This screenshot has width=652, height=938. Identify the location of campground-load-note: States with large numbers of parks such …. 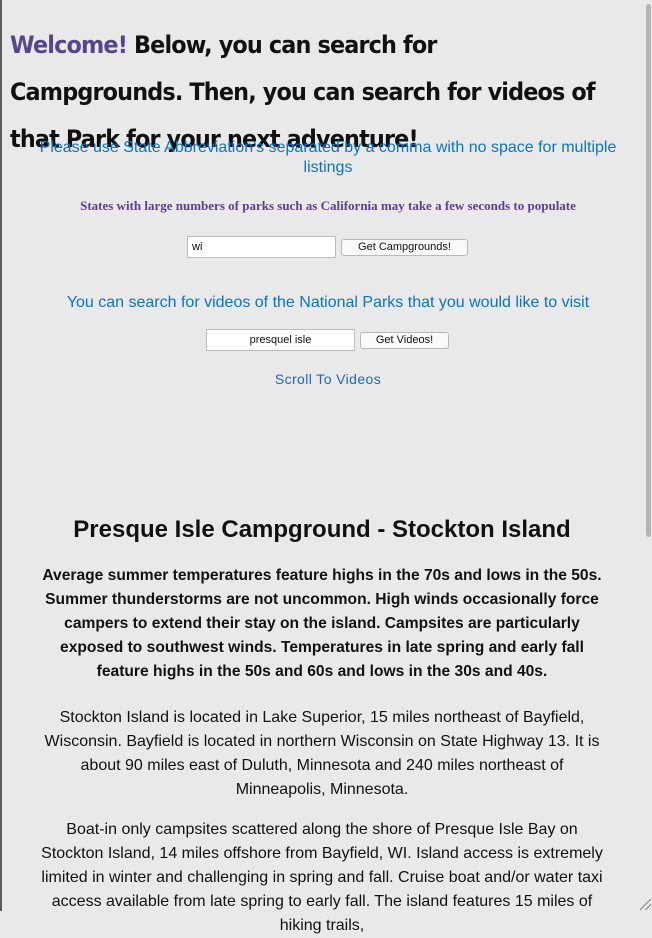
(328, 205).